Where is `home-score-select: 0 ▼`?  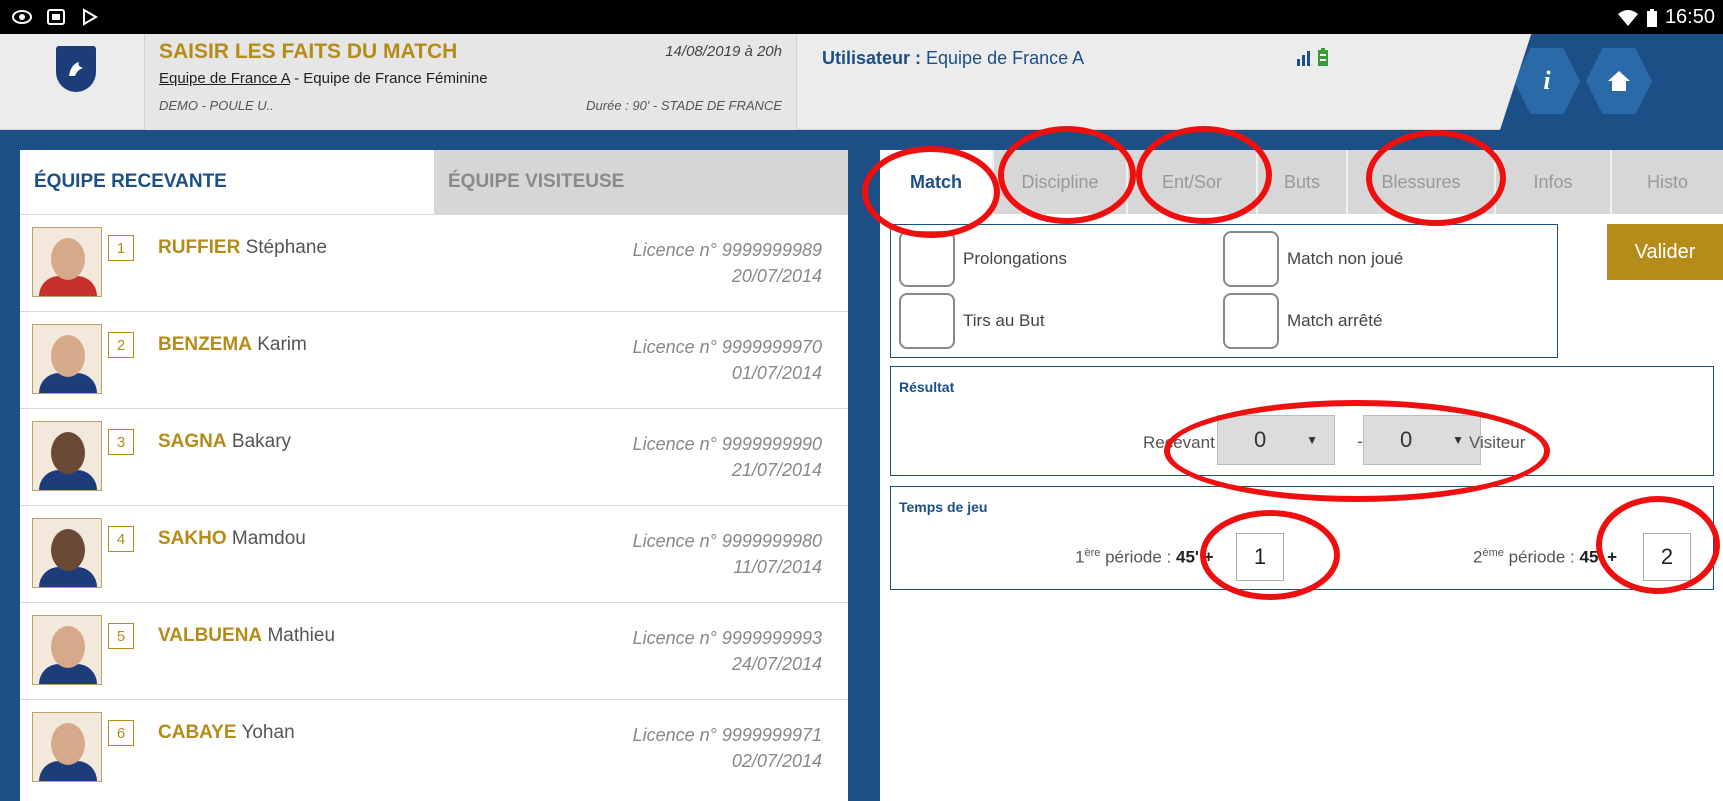
home-score-select: 0 ▼ is located at coordinates (1276, 440).